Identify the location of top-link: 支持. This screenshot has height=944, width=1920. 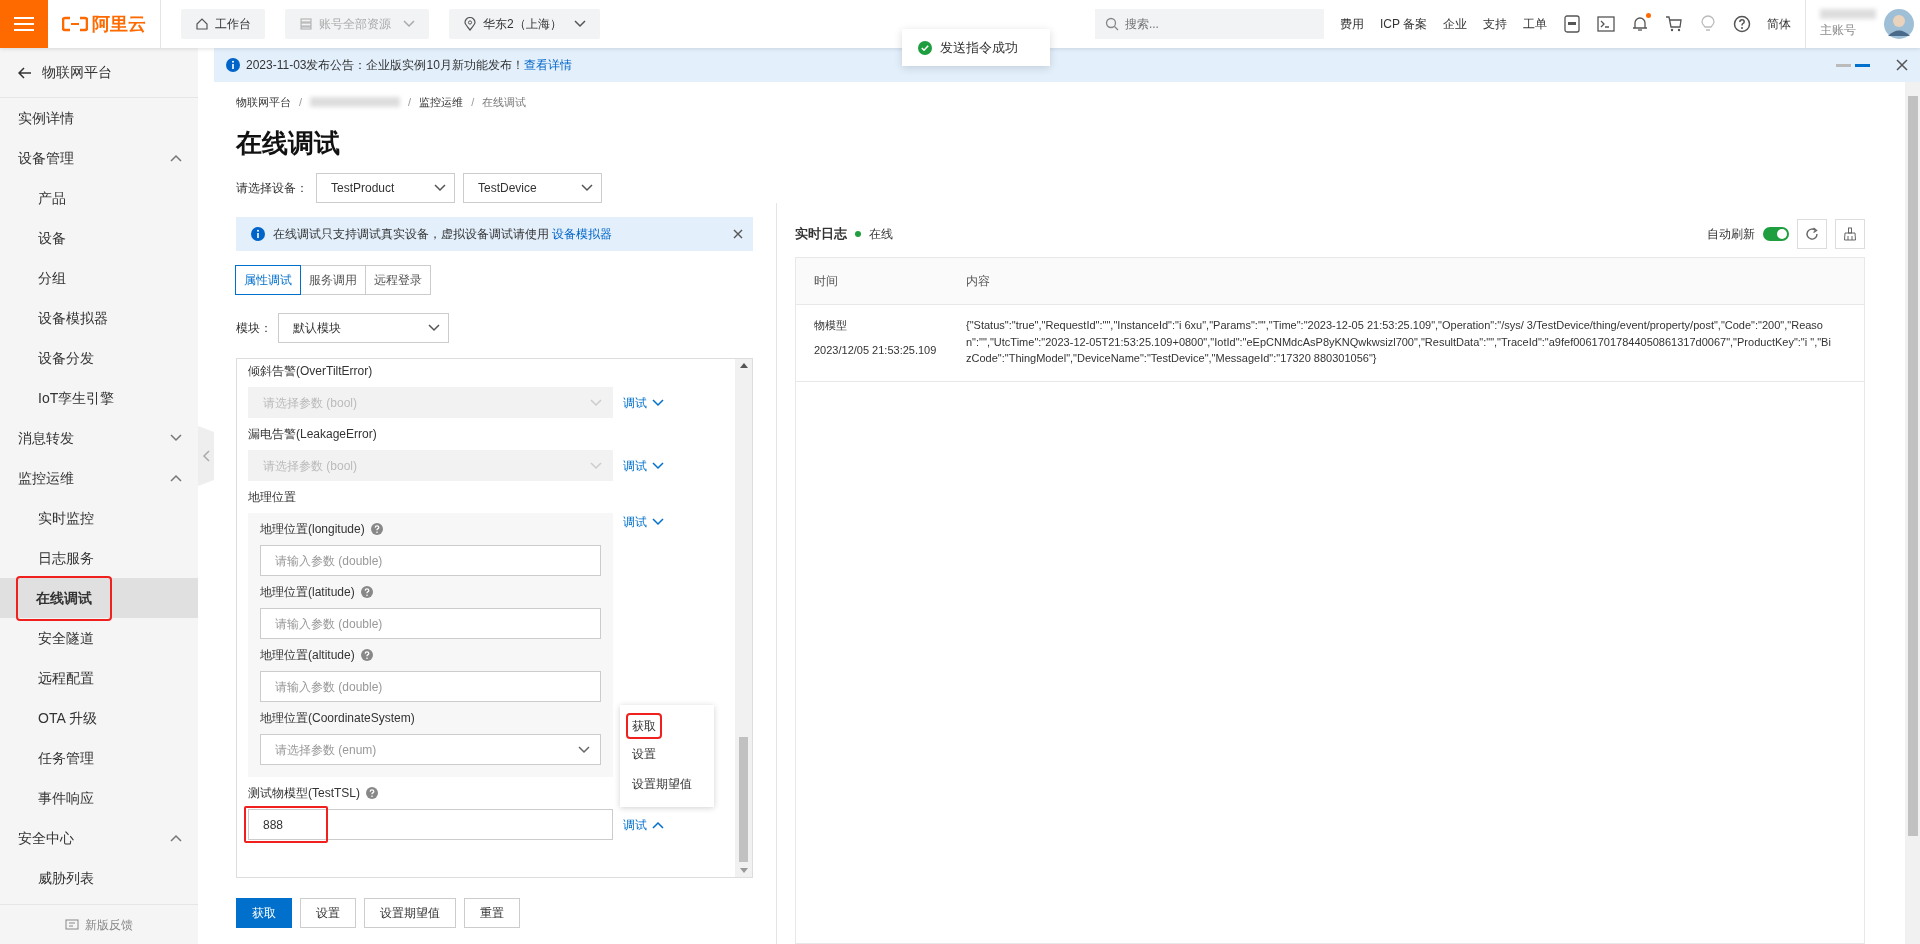
(1495, 24).